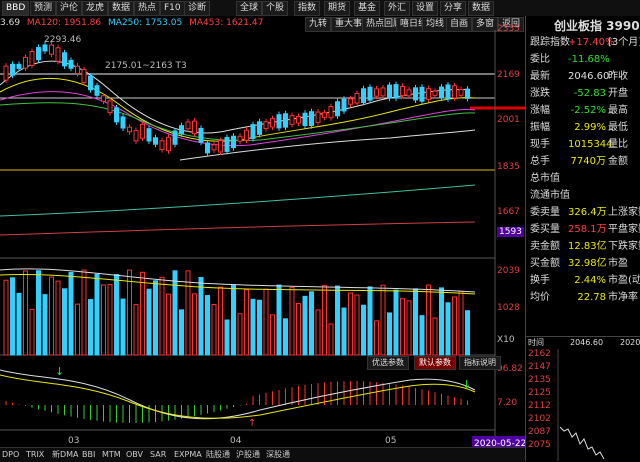 The image size is (640, 462). Describe the element at coordinates (508, 120) in the screenshot. I see `y-label: 2001` at that location.